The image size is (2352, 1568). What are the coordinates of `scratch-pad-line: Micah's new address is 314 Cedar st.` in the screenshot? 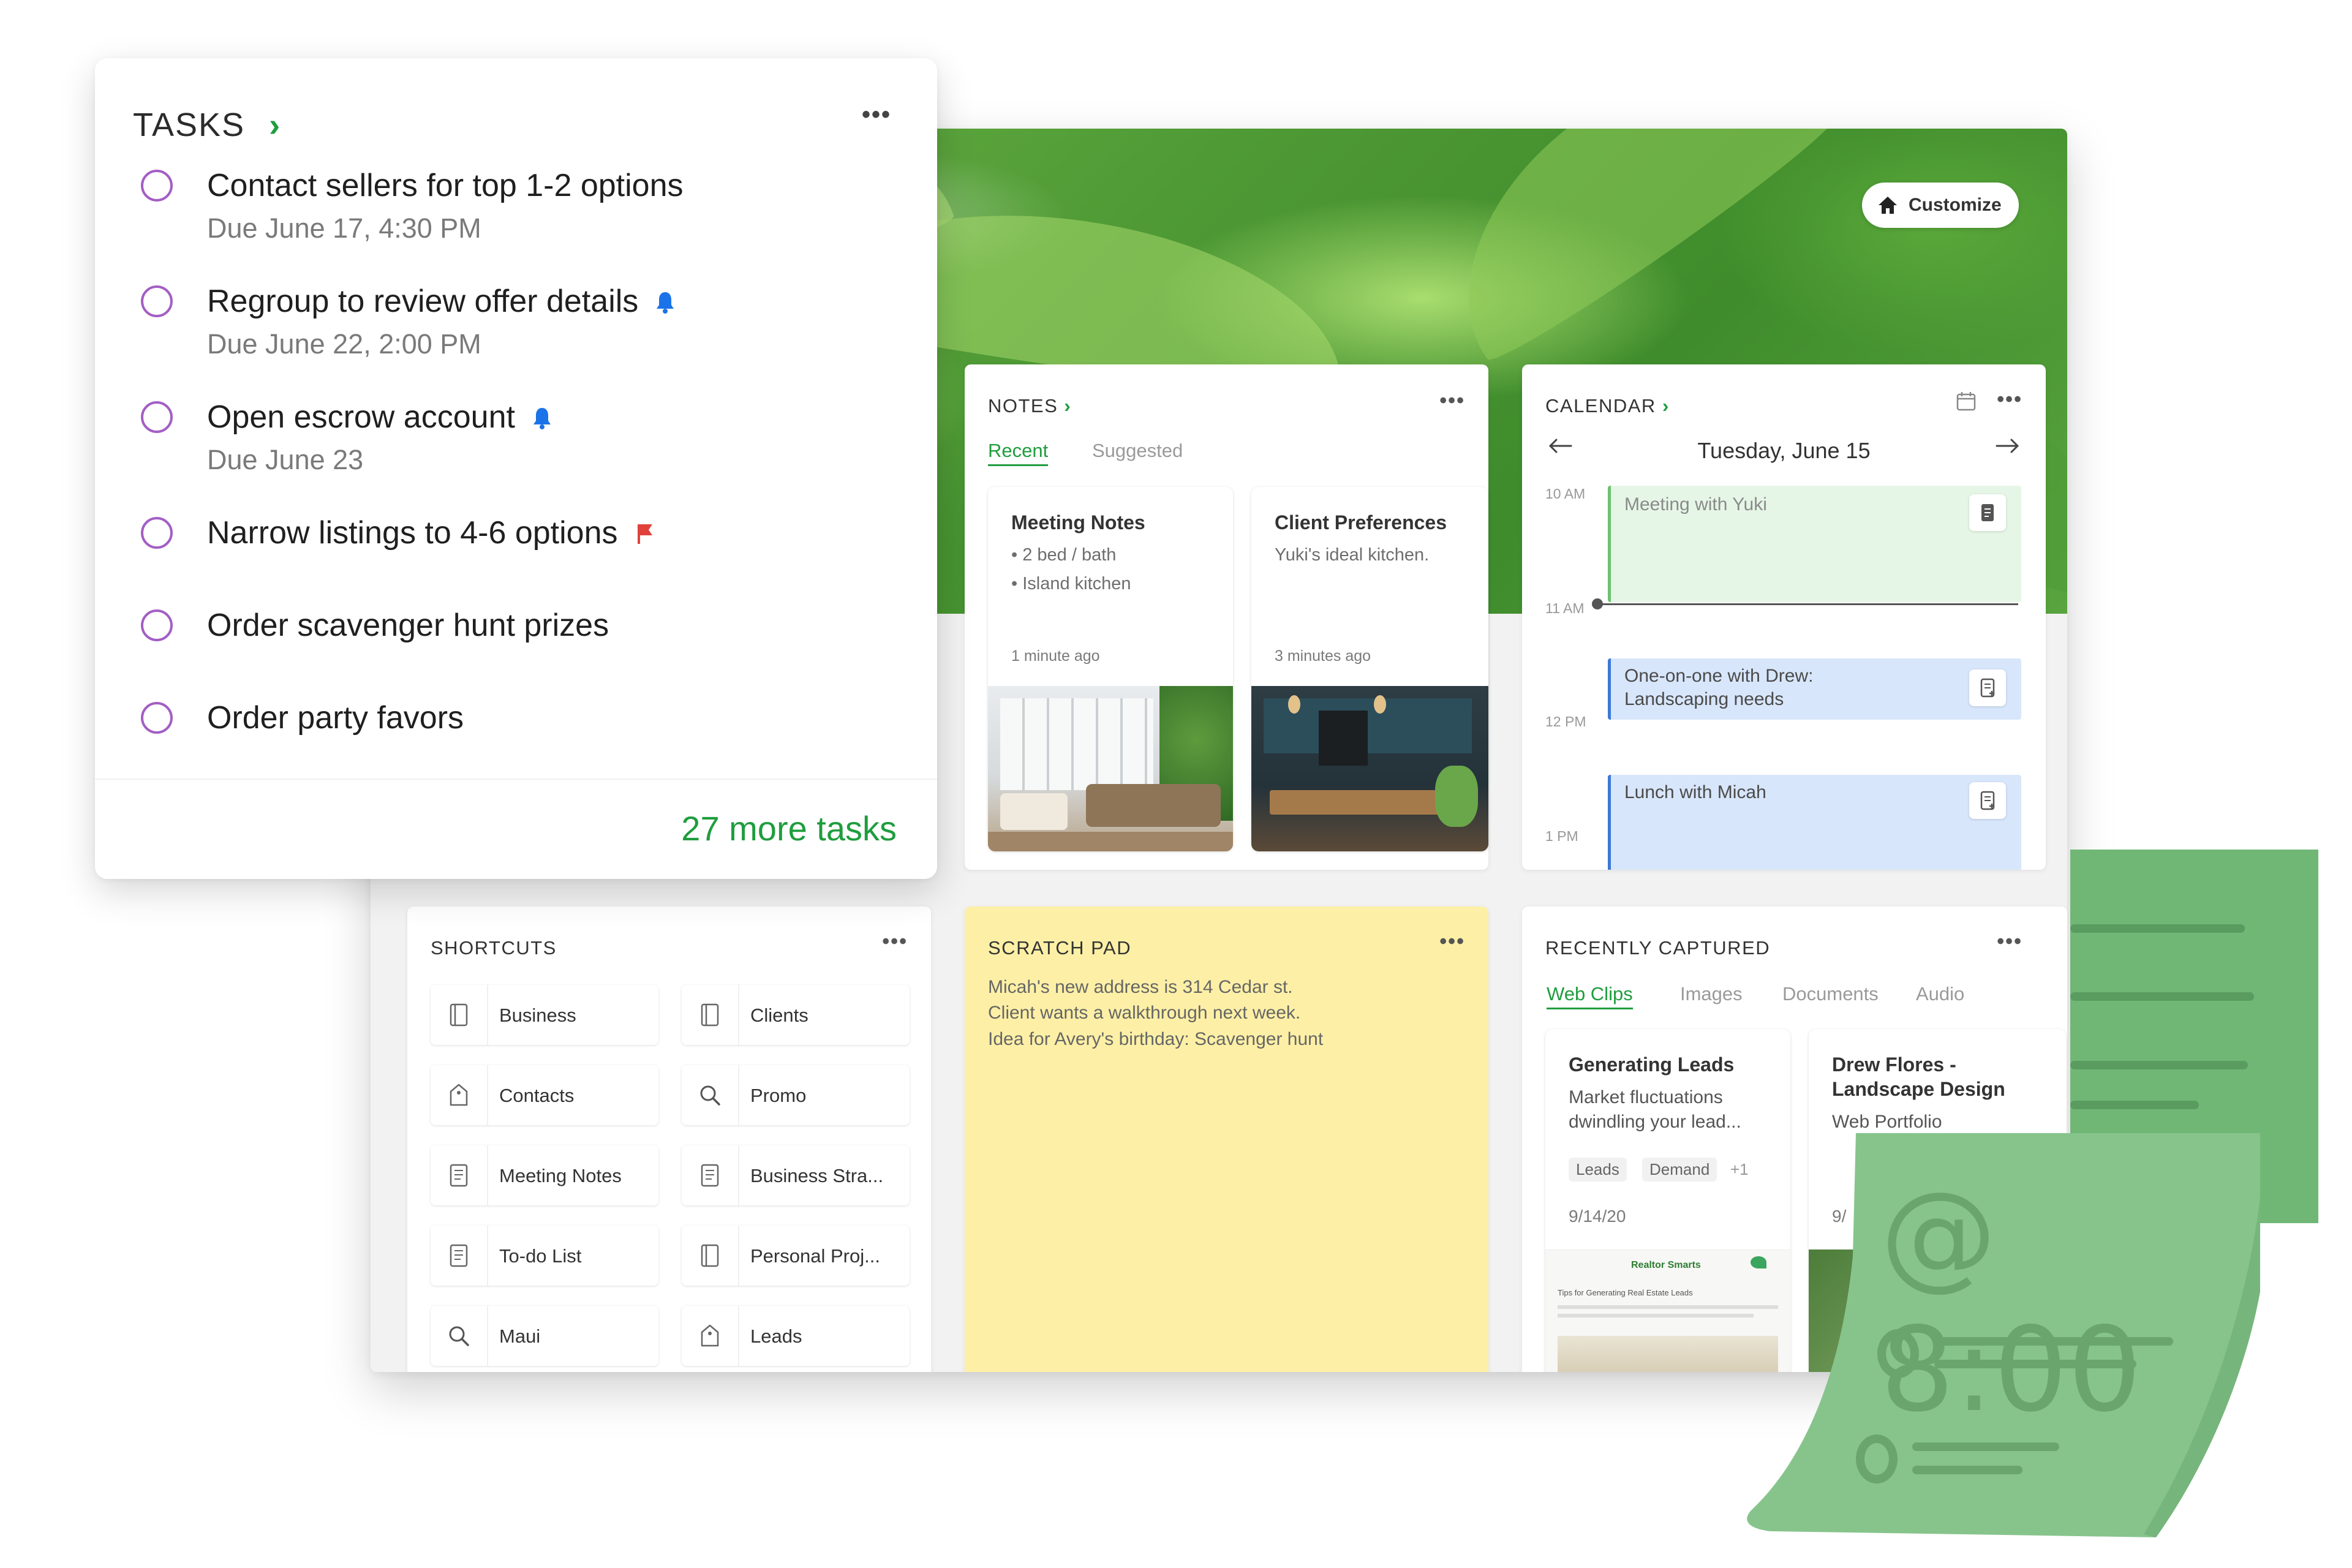 It's located at (1140, 987).